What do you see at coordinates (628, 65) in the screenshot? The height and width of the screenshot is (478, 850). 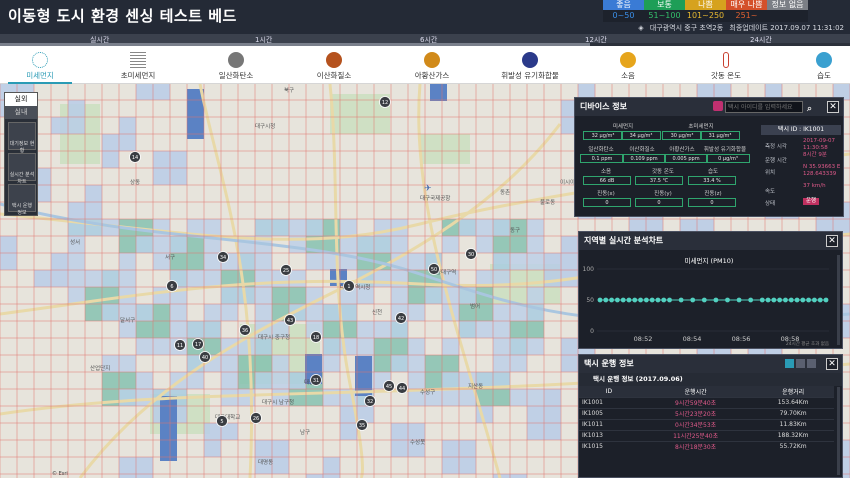 I see `tab-pollutant: 소음` at bounding box center [628, 65].